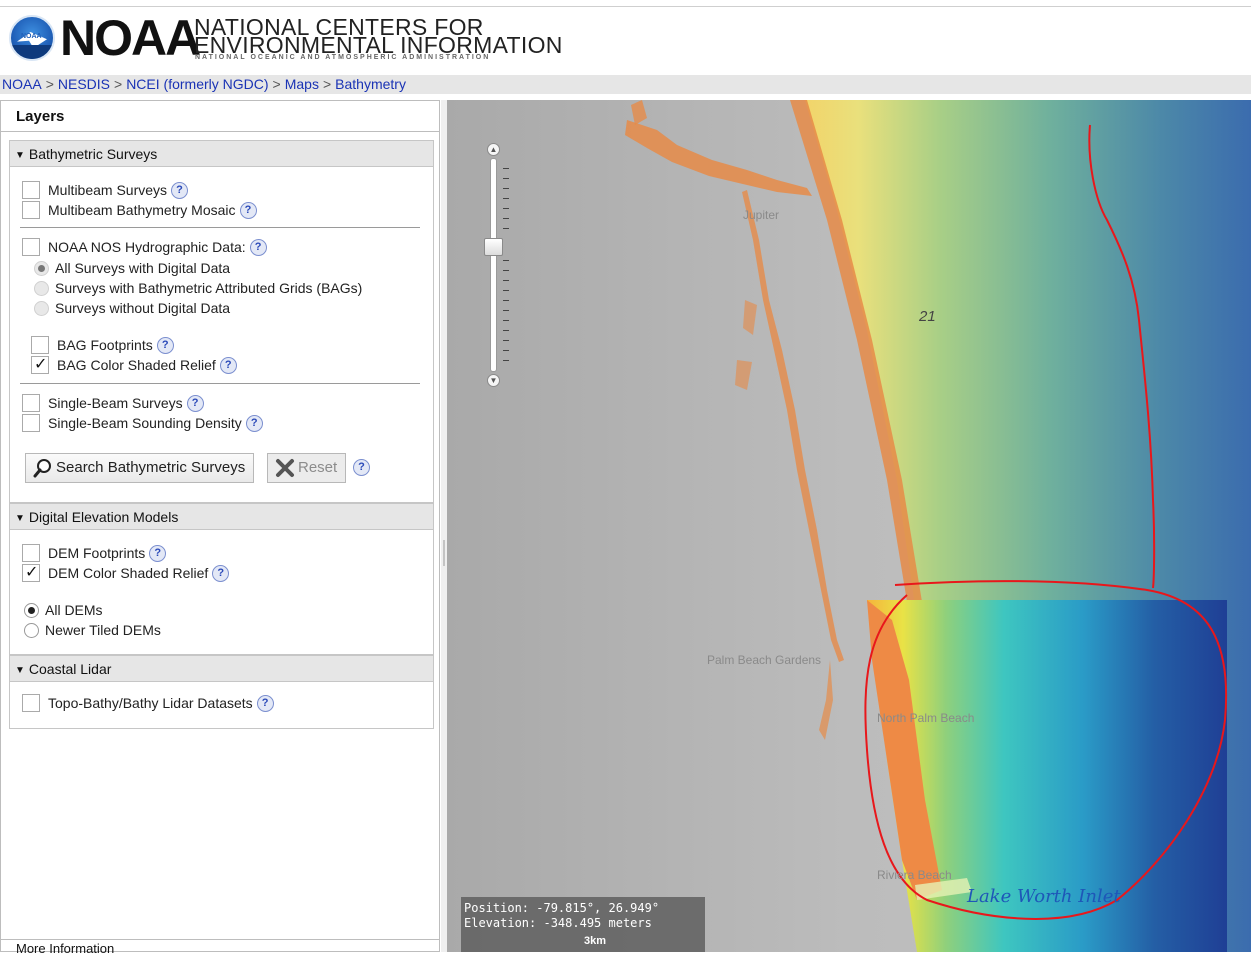  Describe the element at coordinates (318, 467) in the screenshot. I see `button-label: Reset` at that location.